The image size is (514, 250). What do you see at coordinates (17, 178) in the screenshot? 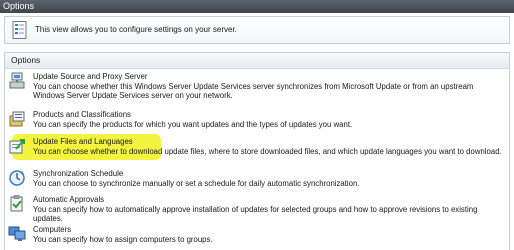
I see `sync-schedule-icon` at bounding box center [17, 178].